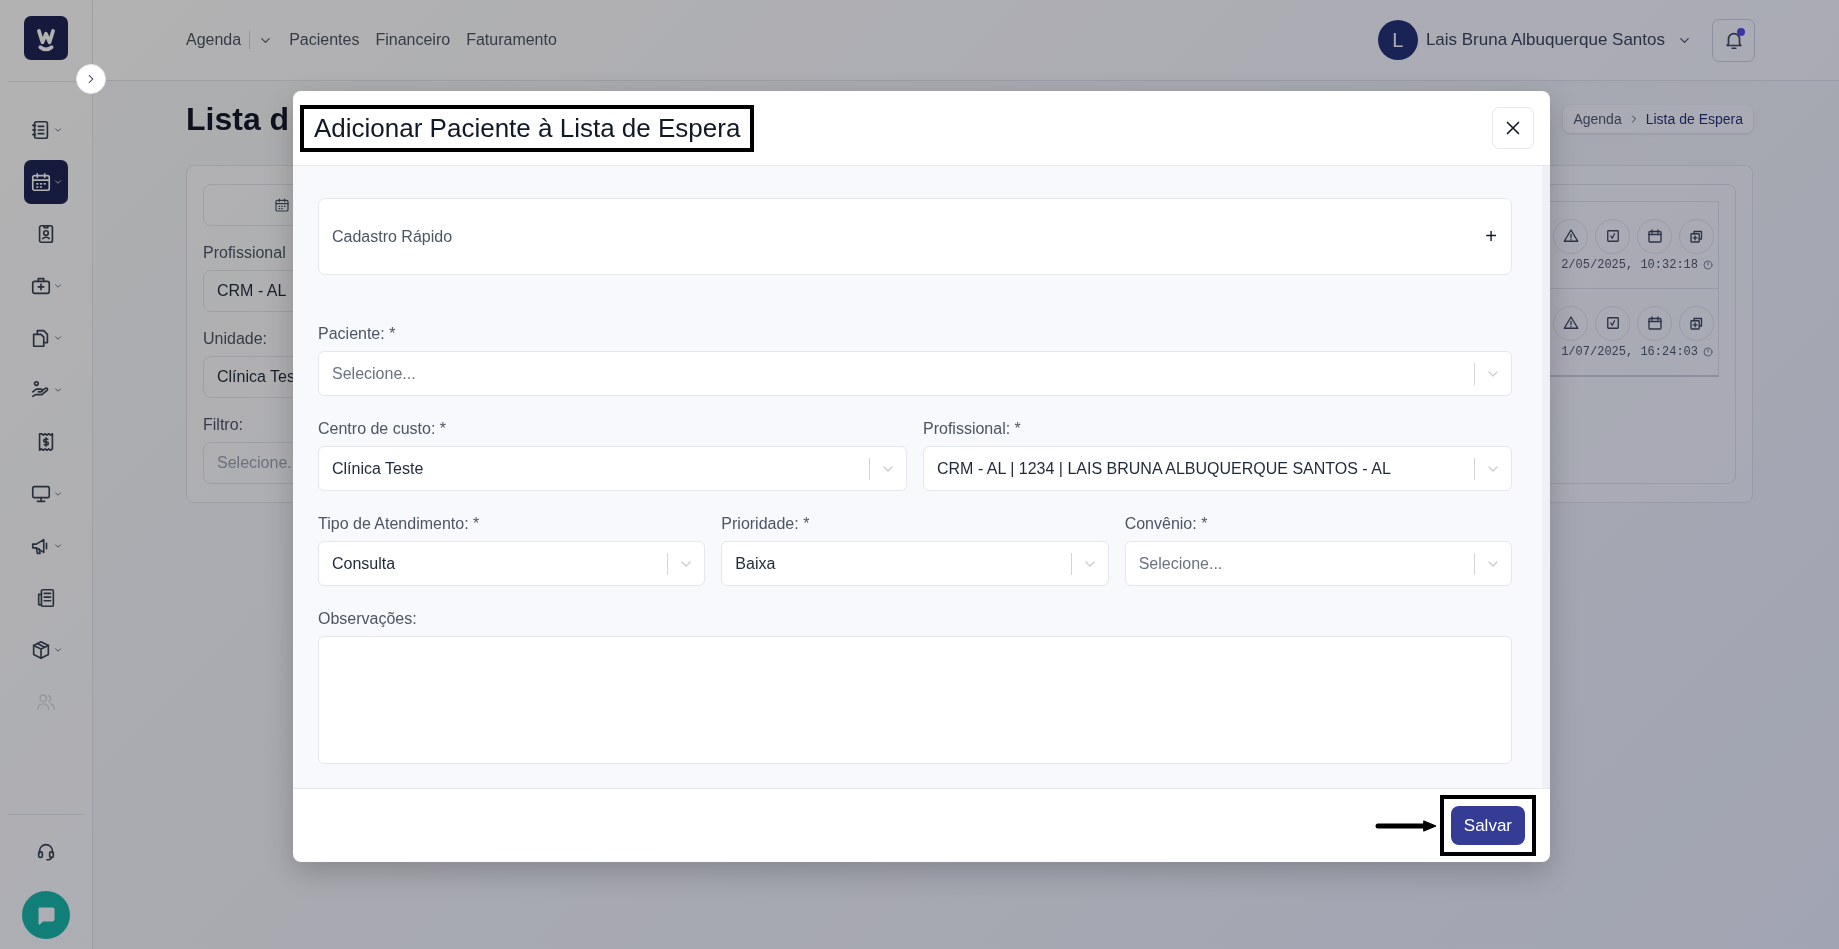 This screenshot has width=1839, height=949. What do you see at coordinates (1166, 524) in the screenshot?
I see `field-label: Convênio: *` at bounding box center [1166, 524].